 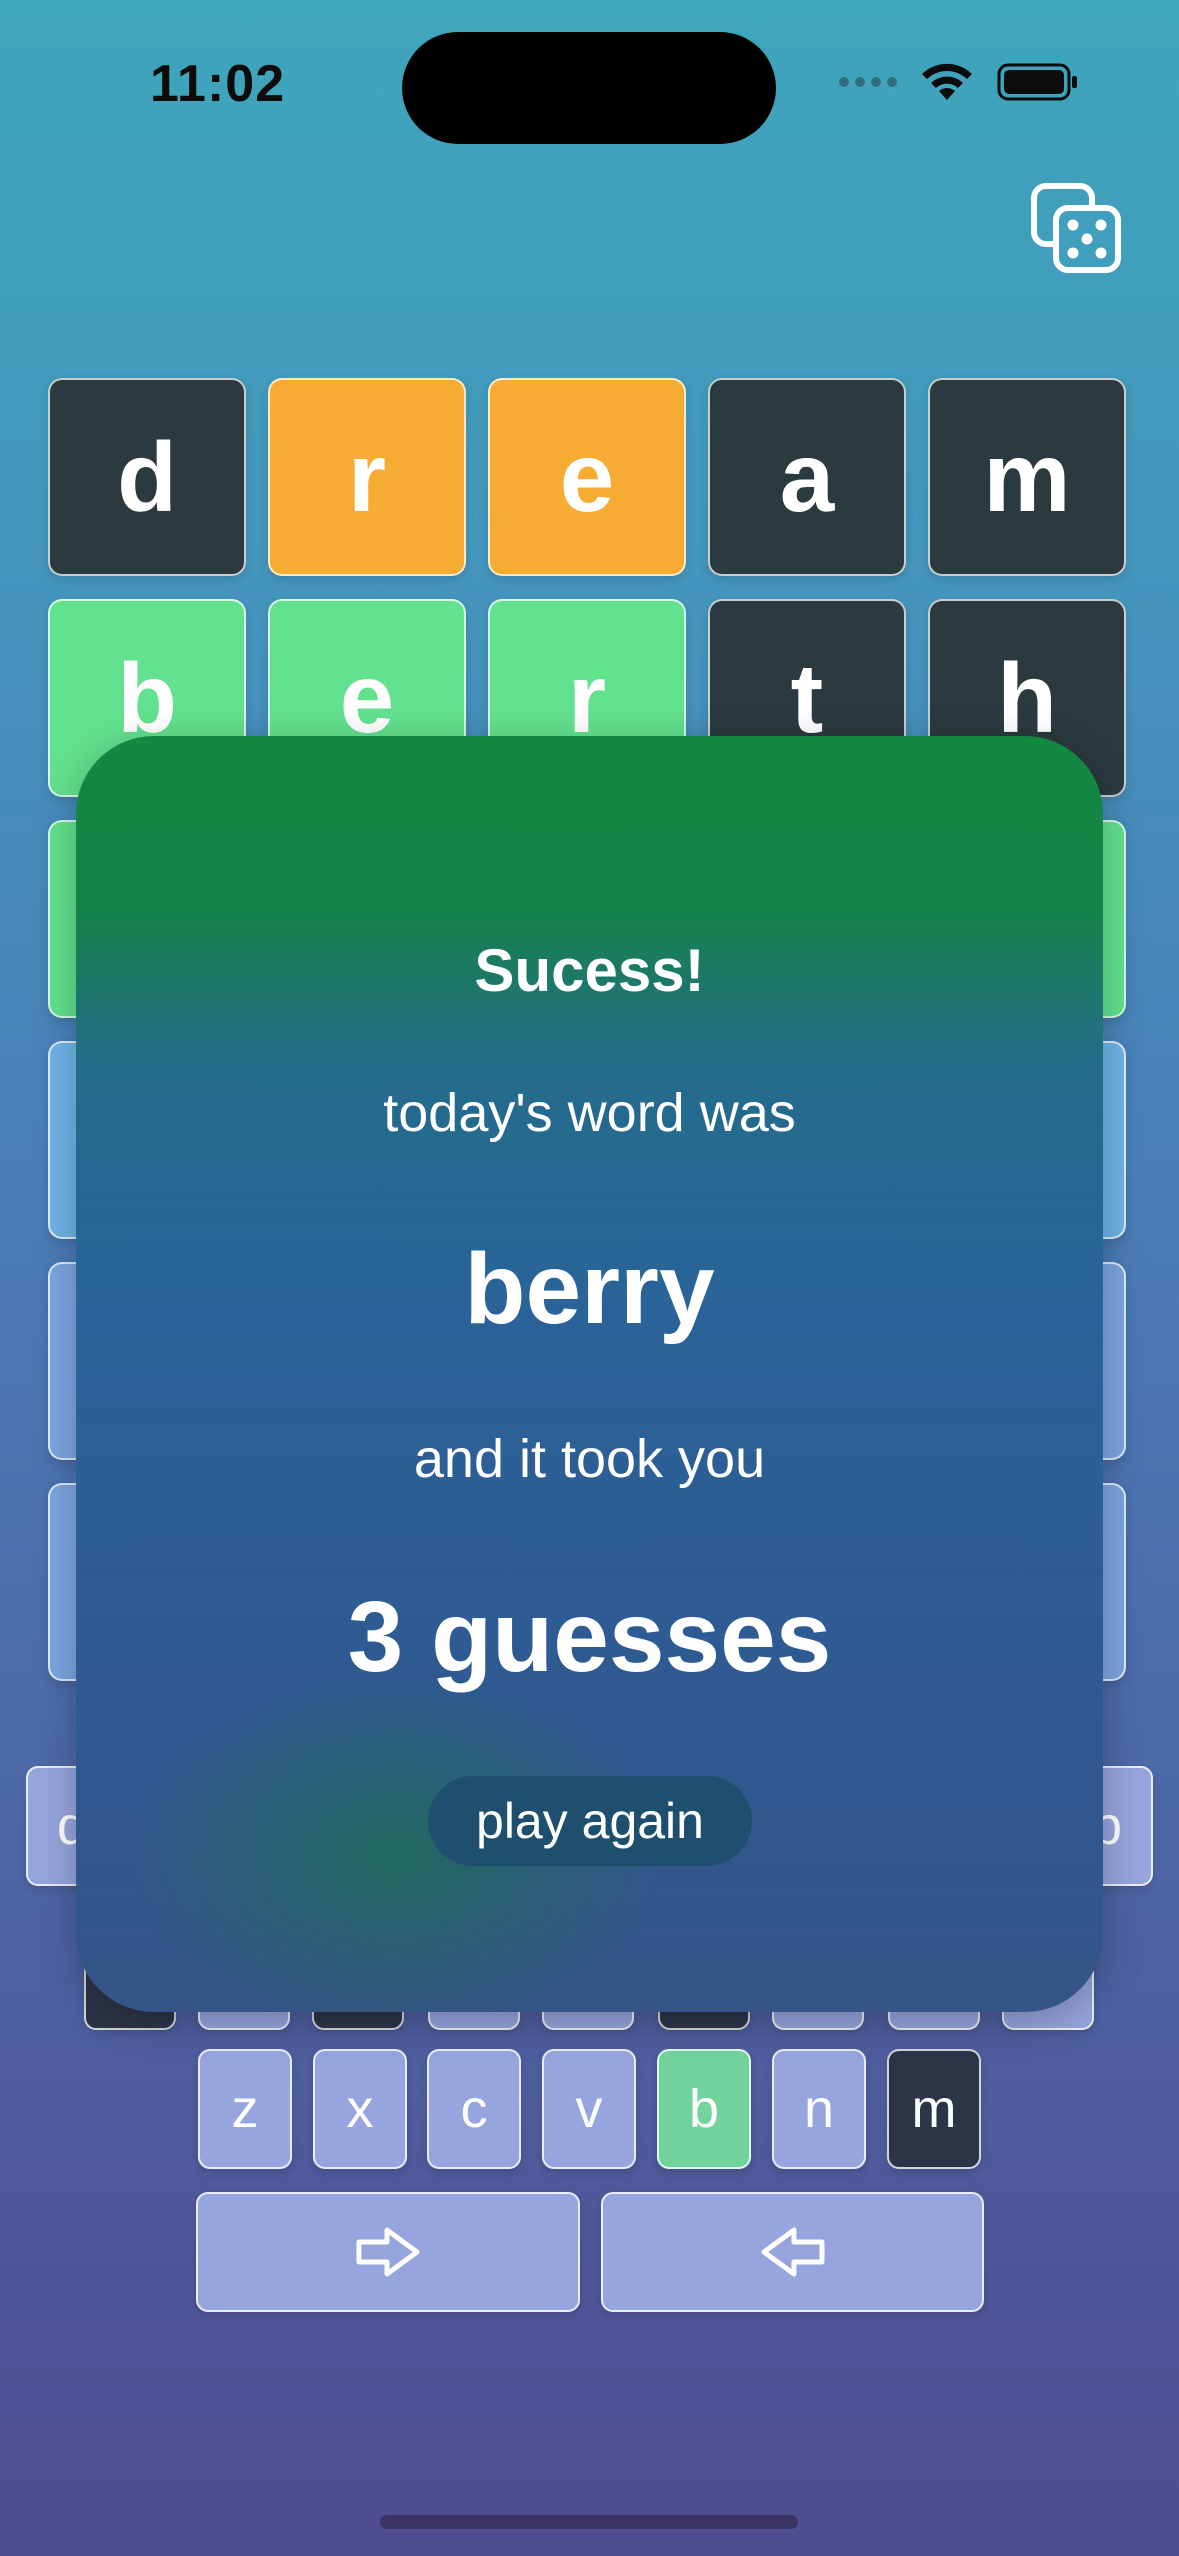 I want to click on key-x: x, so click(x=360, y=2109).